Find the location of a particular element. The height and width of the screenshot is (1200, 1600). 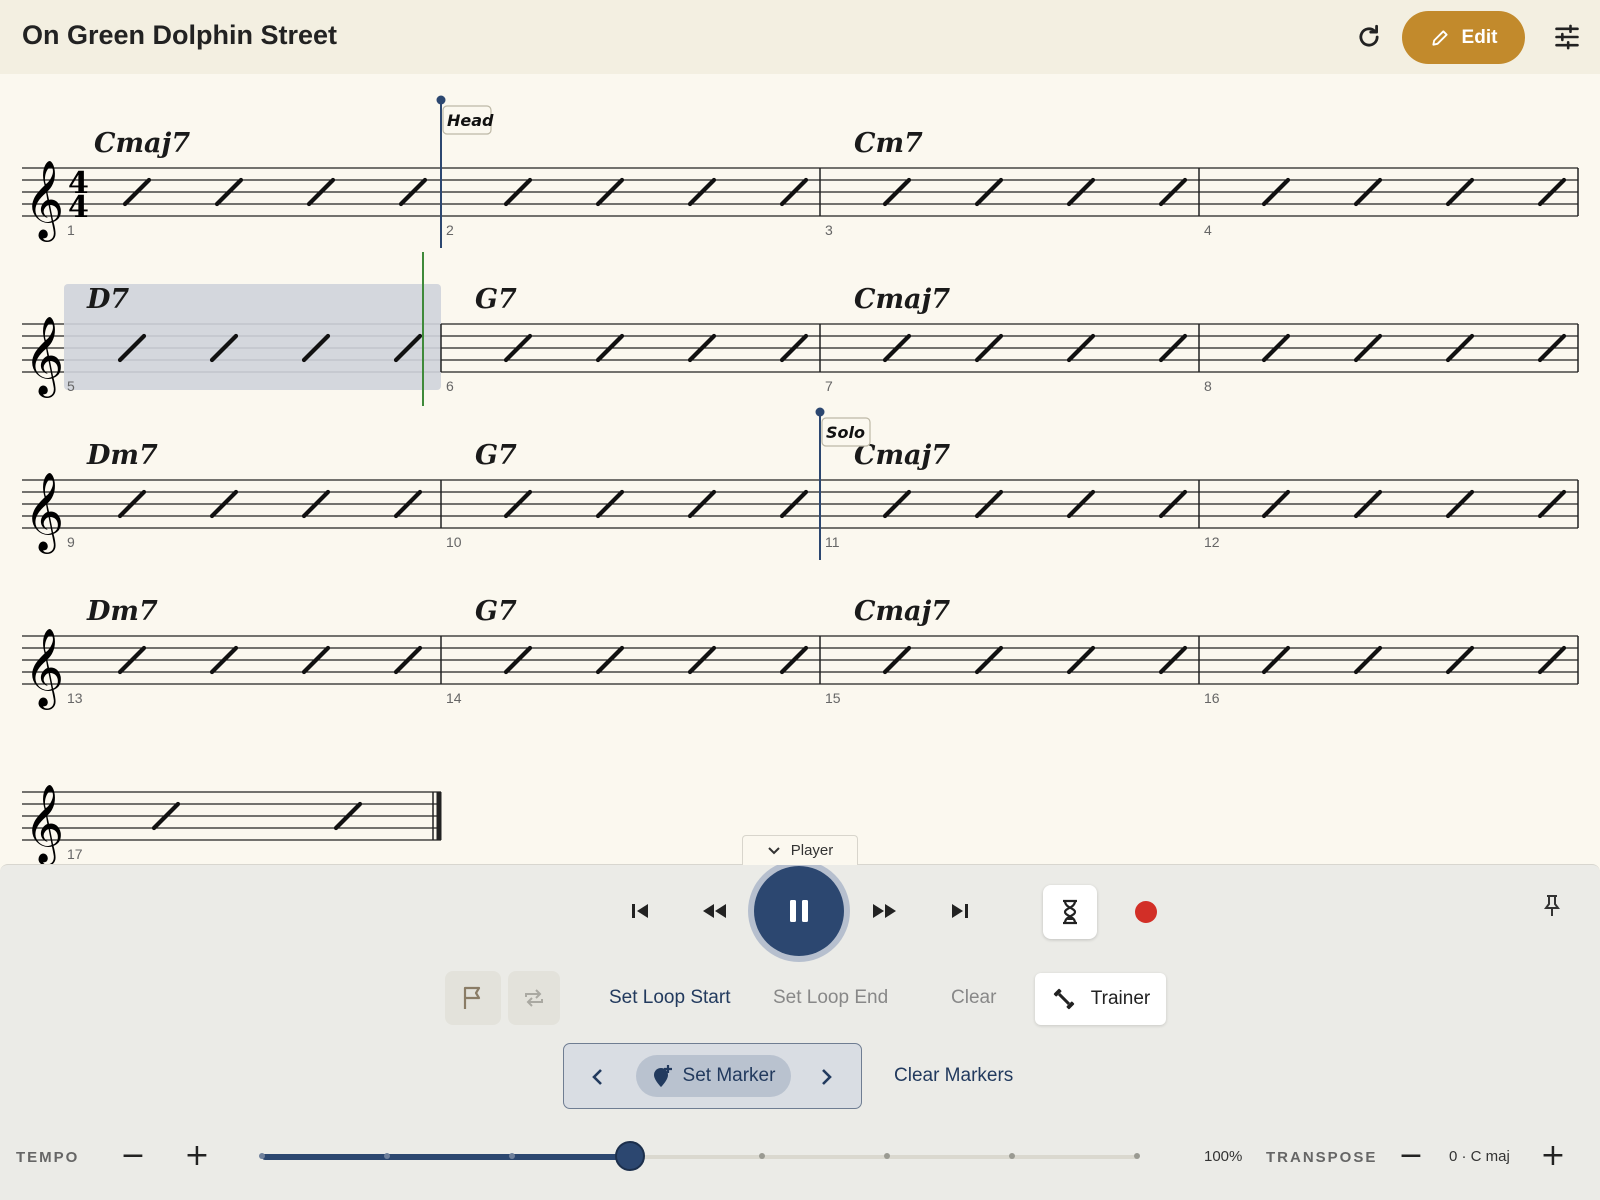

transpose-increase-button: + is located at coordinates (1553, 1157).